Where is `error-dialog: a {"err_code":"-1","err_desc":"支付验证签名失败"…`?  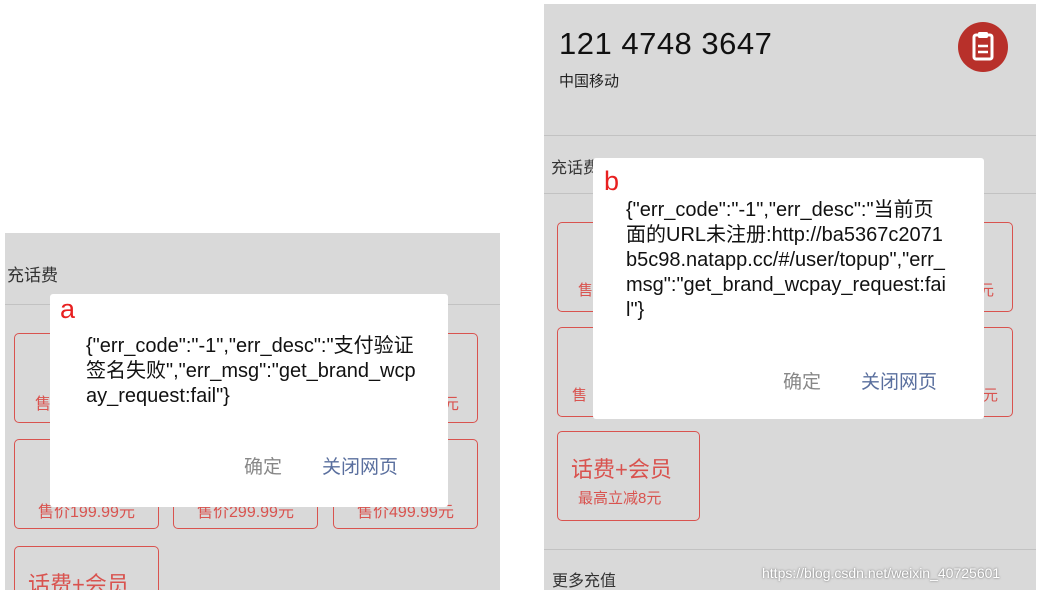
error-dialog: a {"err_code":"-1","err_desc":"支付验证签名失败"… is located at coordinates (249, 400).